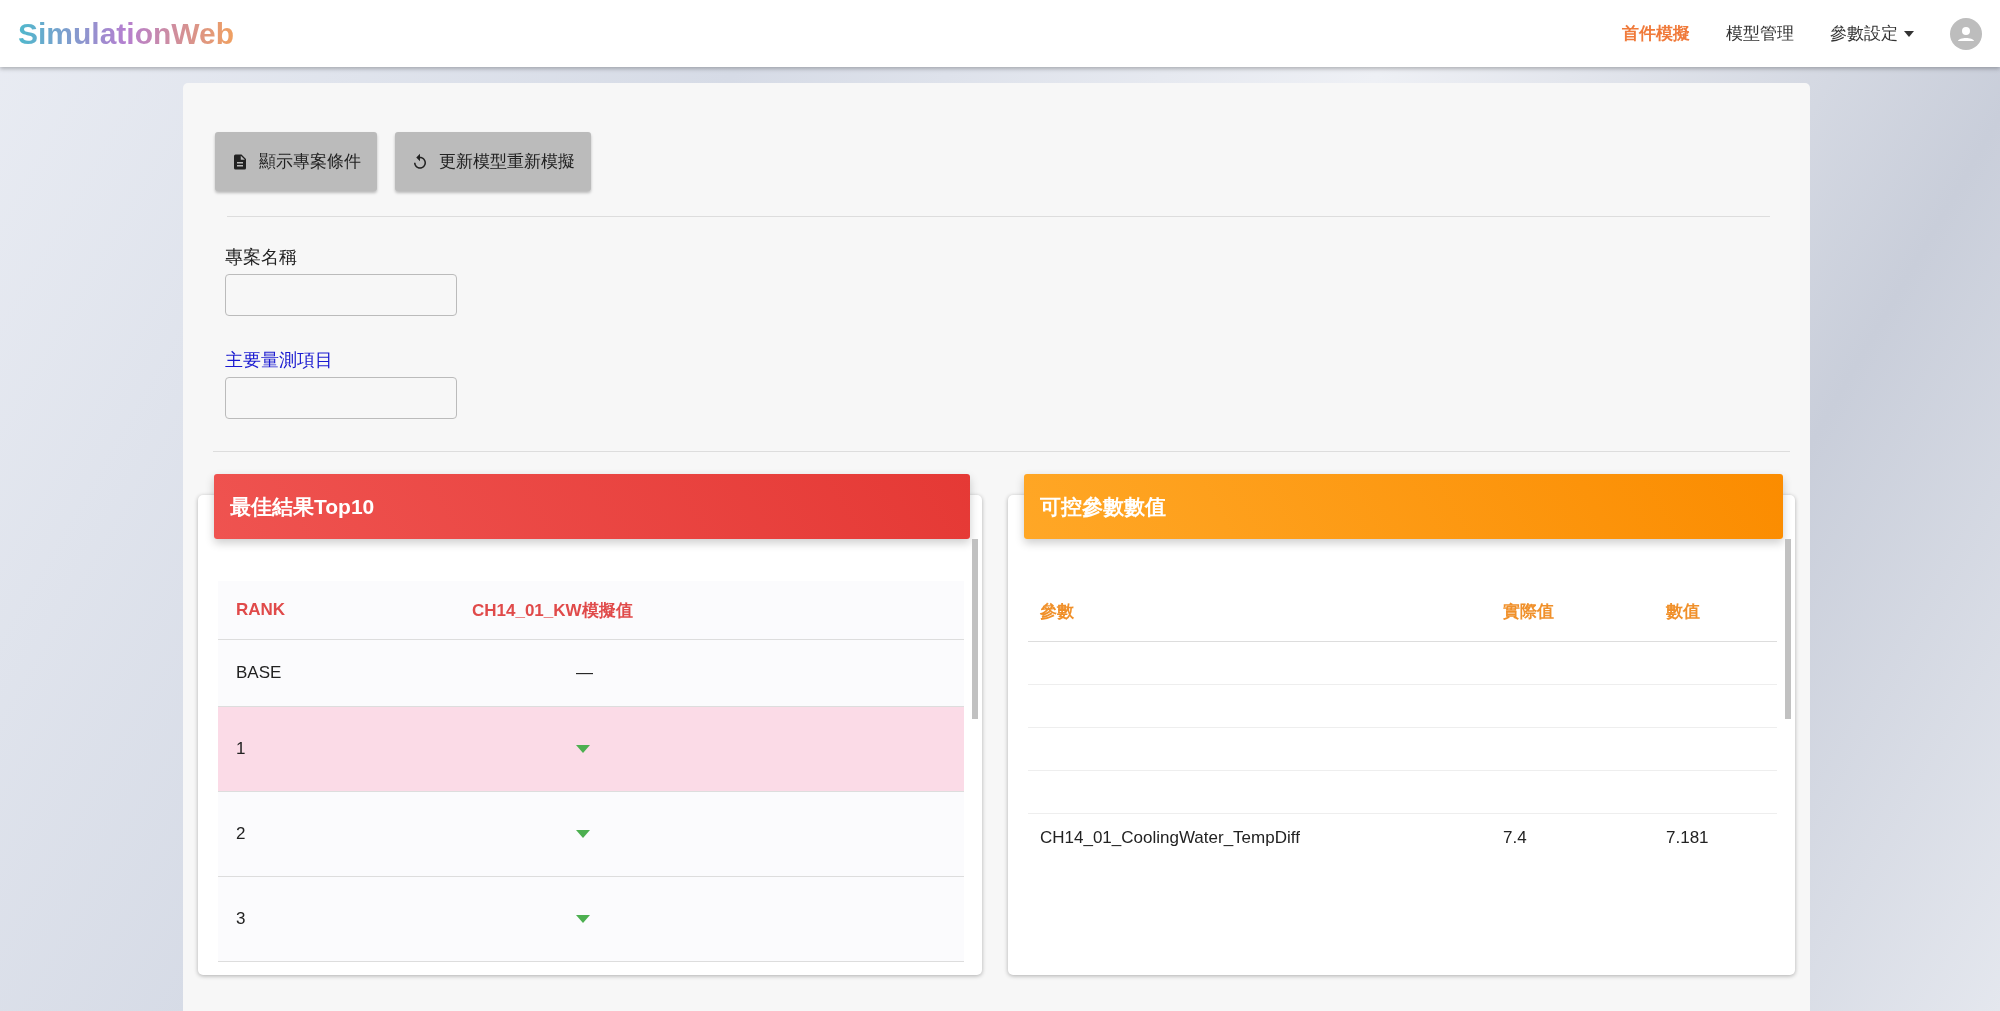  I want to click on caret-icon, so click(1909, 33).